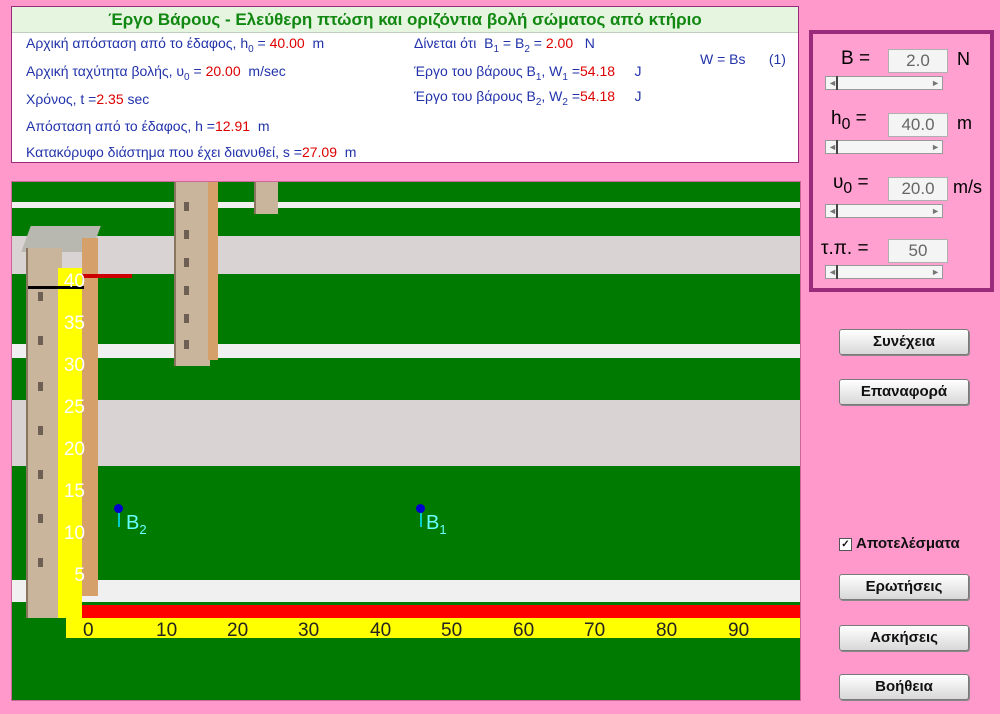  I want to click on work-b2-value: 54.18, so click(598, 96).